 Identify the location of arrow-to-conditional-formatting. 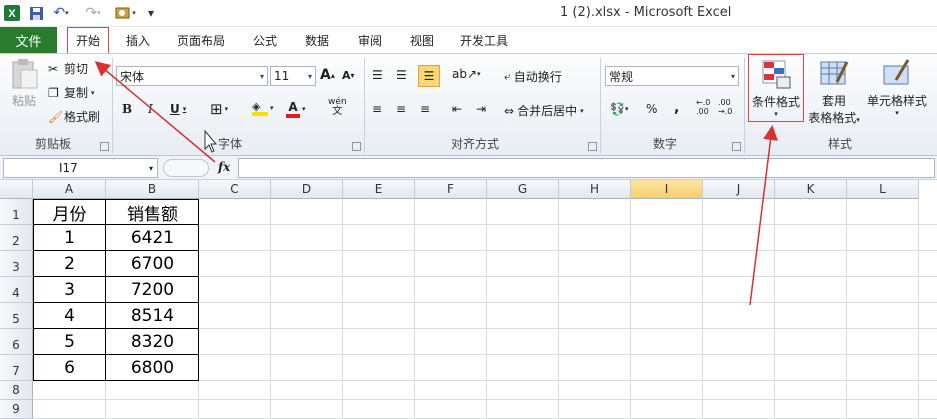
(763, 215).